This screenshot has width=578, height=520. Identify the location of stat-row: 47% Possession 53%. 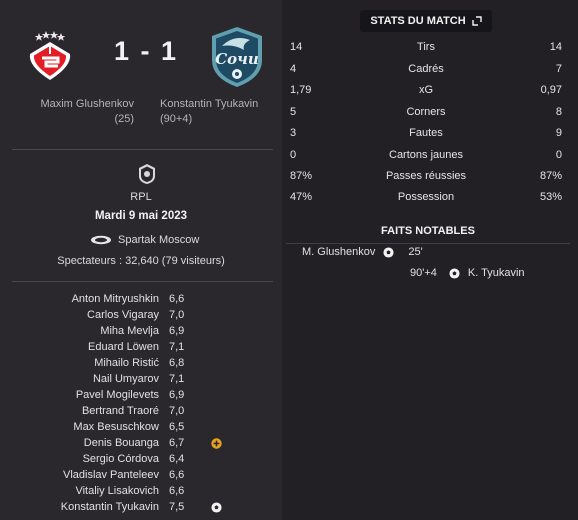
(426, 199).